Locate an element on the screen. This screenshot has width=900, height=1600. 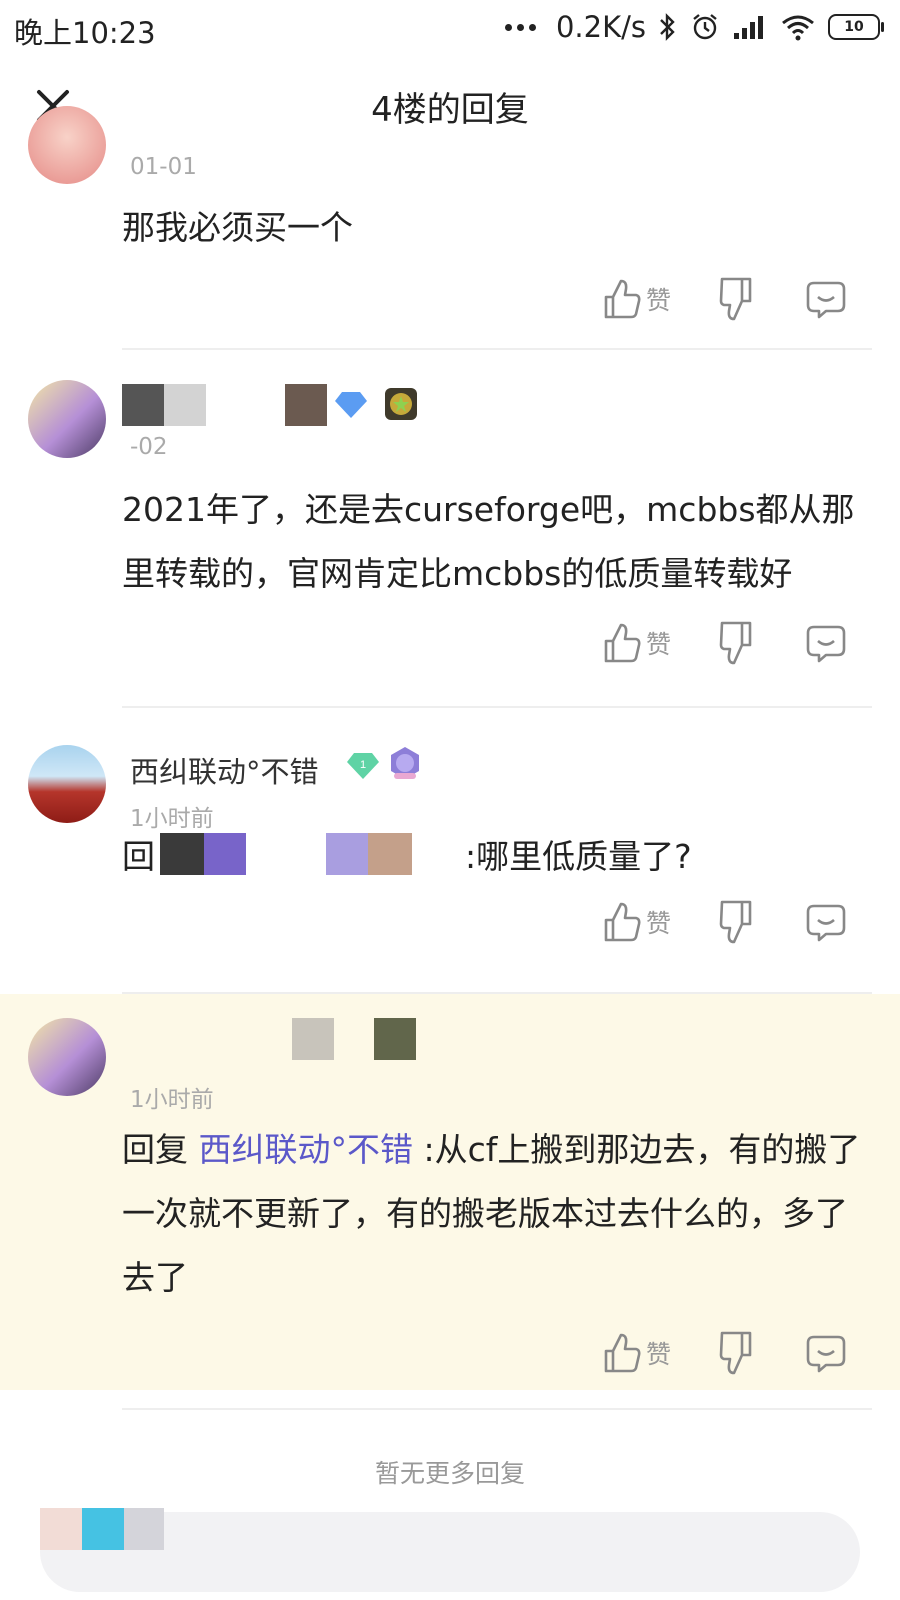
reply-prefix: 回复 is located at coordinates (155, 1149).